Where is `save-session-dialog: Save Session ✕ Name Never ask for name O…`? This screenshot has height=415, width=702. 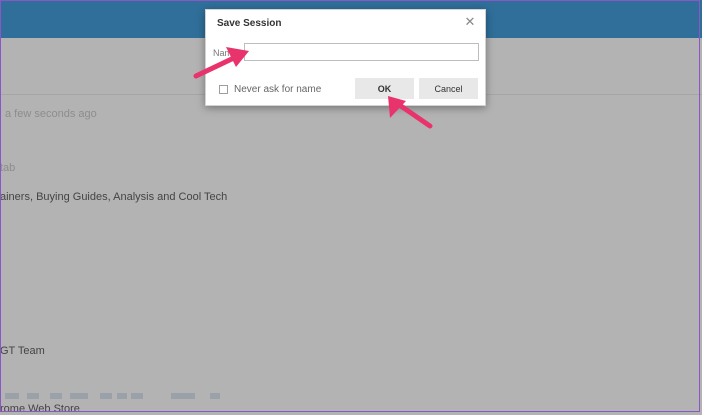 save-session-dialog: Save Session ✕ Name Never ask for name O… is located at coordinates (345, 57).